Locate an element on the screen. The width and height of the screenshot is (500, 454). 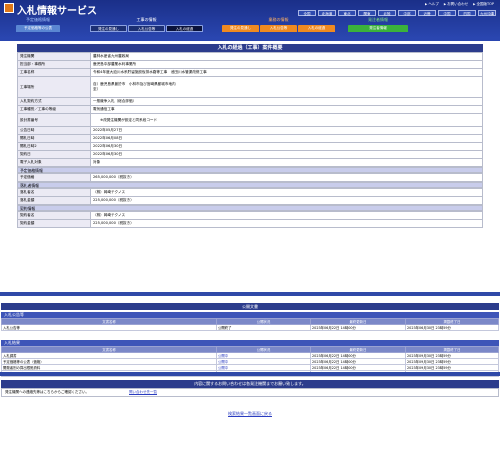
row-value: 令和4年度大迫川水系貯留施設仮排水路等工事 池田川水管渠改修工事 is located at coordinates (286, 72).